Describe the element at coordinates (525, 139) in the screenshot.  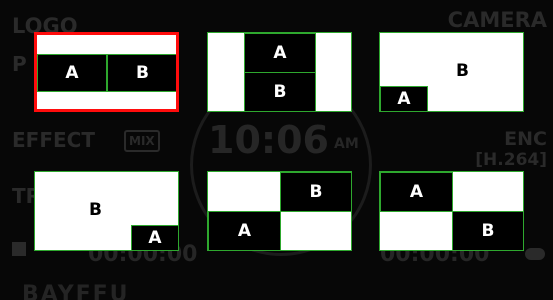
I see `bg-enc-label: ENC` at that location.